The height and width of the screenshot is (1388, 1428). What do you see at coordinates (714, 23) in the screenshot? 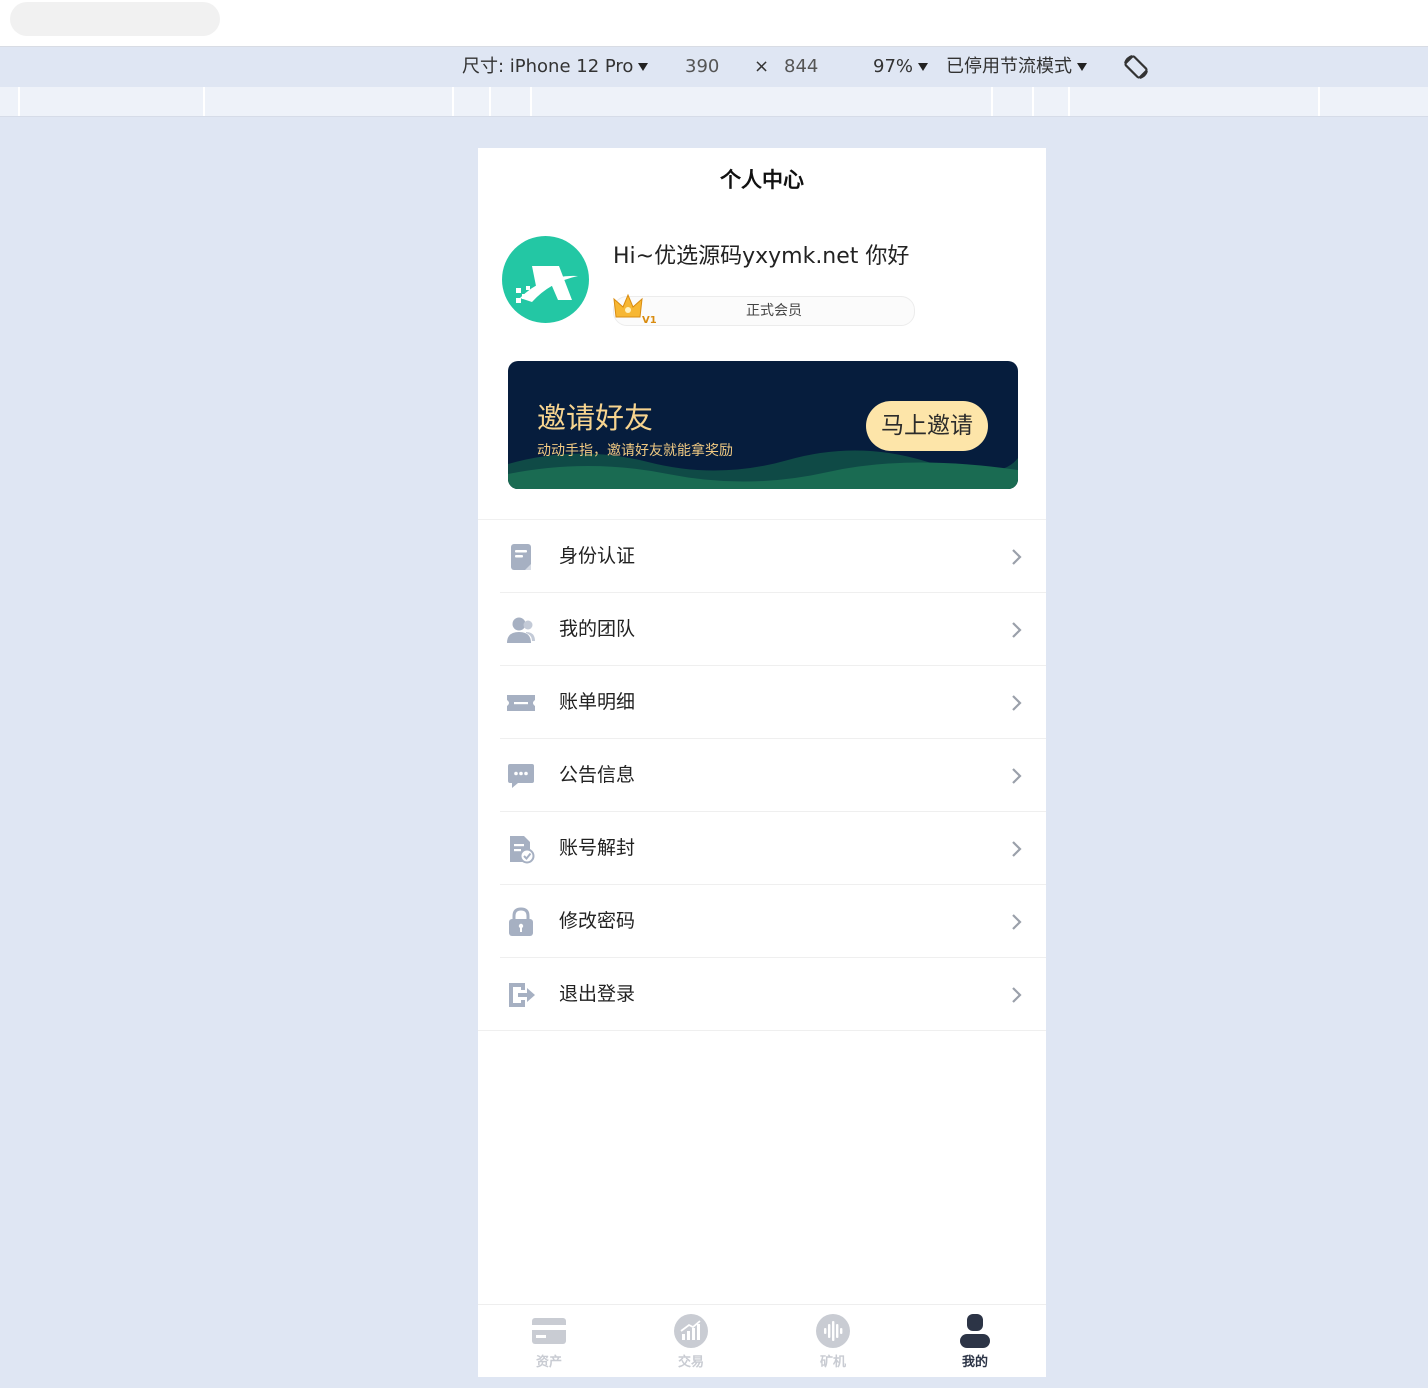
I see `browser-top-bar` at bounding box center [714, 23].